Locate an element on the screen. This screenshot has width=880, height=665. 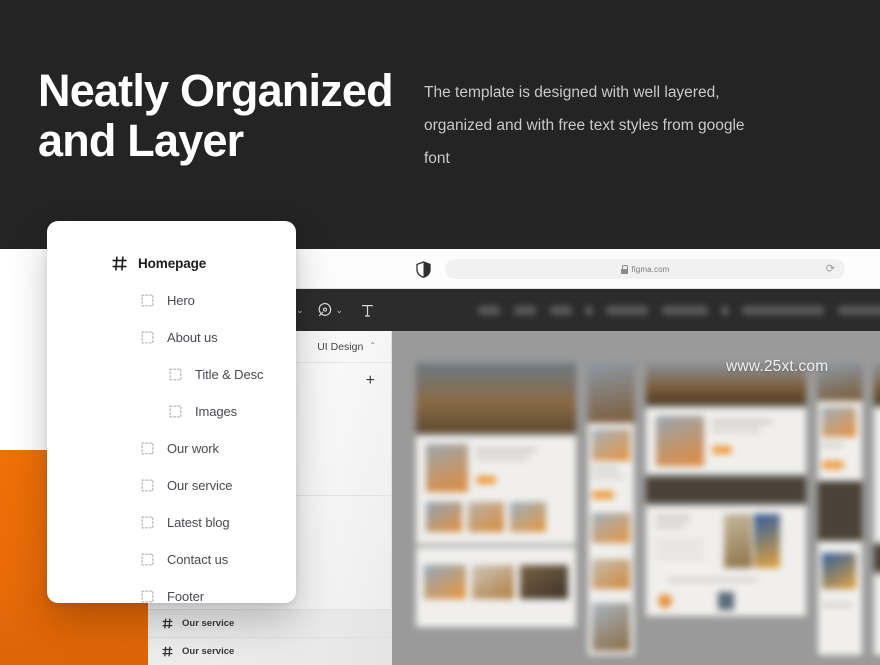
layer-item-title-desc: Title & Desc is located at coordinates (216, 374).